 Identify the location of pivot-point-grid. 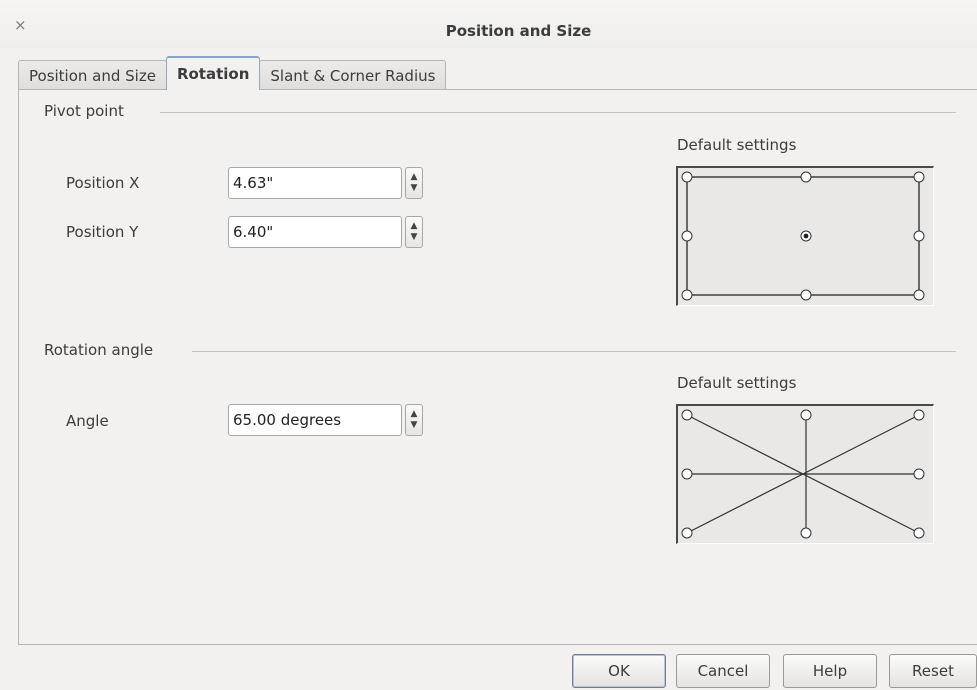
(803, 236).